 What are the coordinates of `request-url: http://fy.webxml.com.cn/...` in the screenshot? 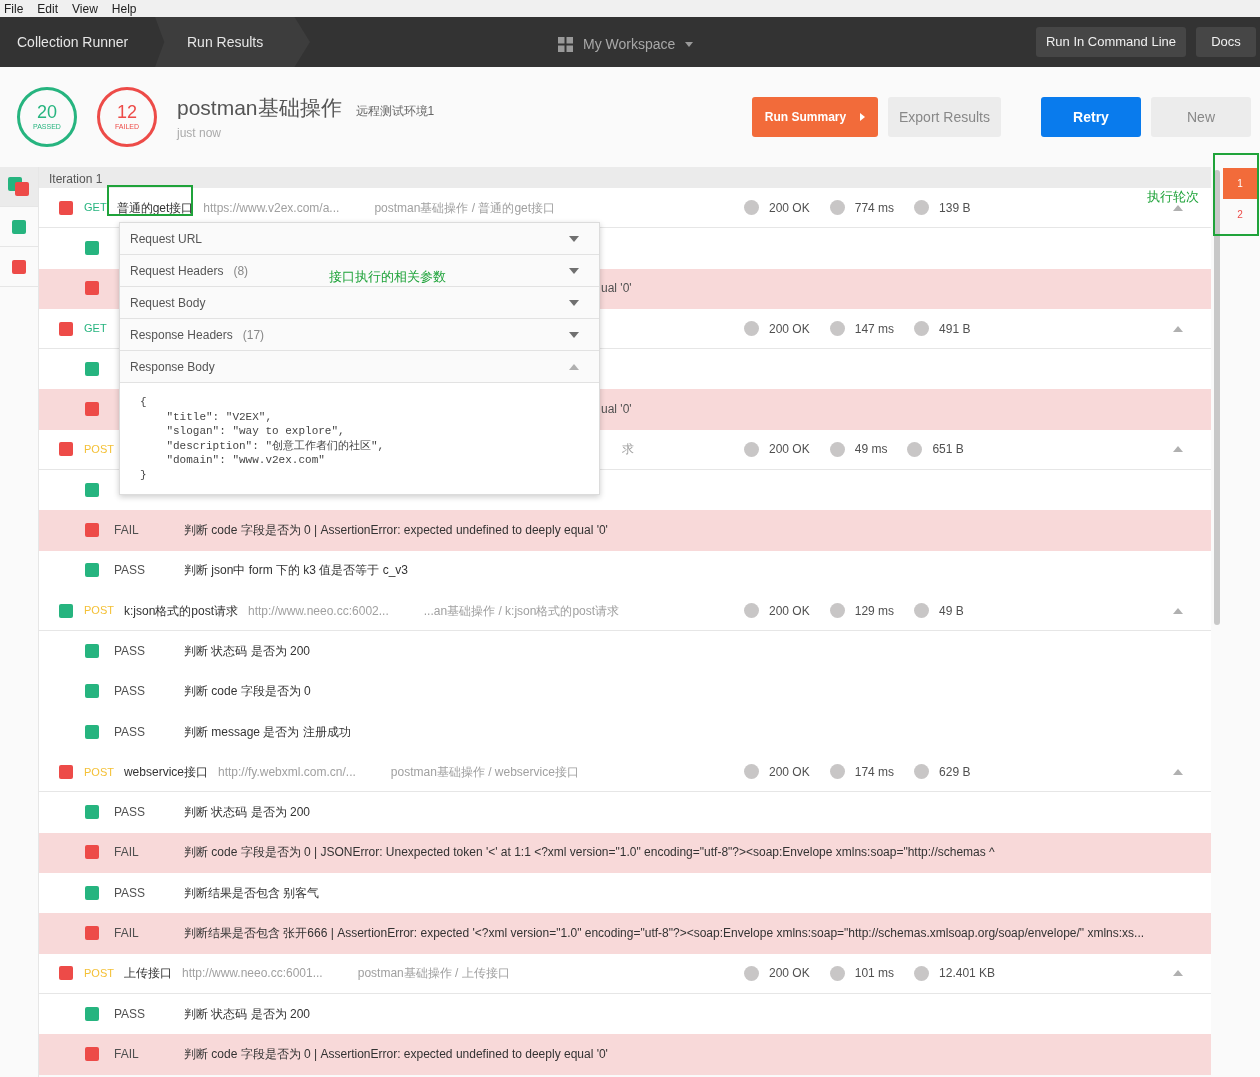 It's located at (287, 772).